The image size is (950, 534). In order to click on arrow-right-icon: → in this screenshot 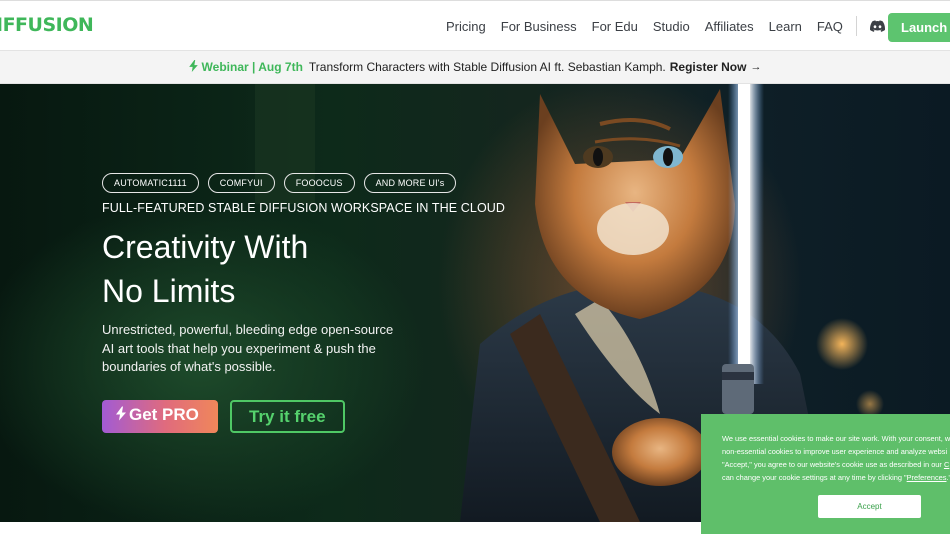, I will do `click(756, 67)`.